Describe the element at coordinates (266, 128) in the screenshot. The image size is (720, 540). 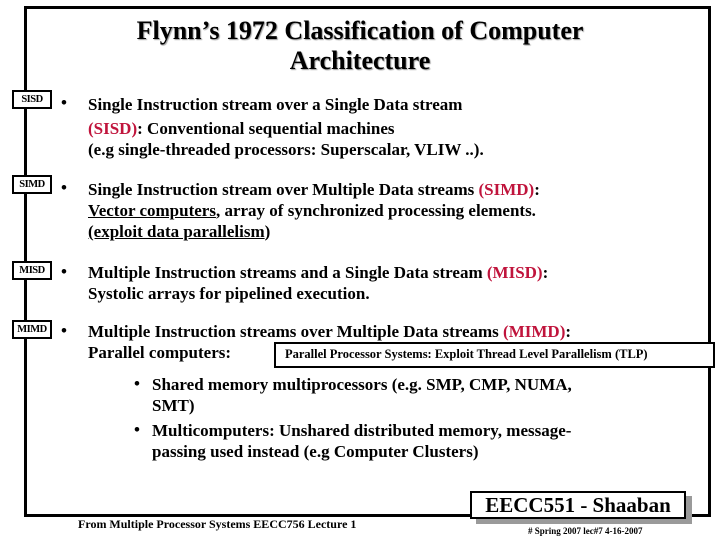
I see `sisd-line-2-text: : Conventional sequential machines` at that location.